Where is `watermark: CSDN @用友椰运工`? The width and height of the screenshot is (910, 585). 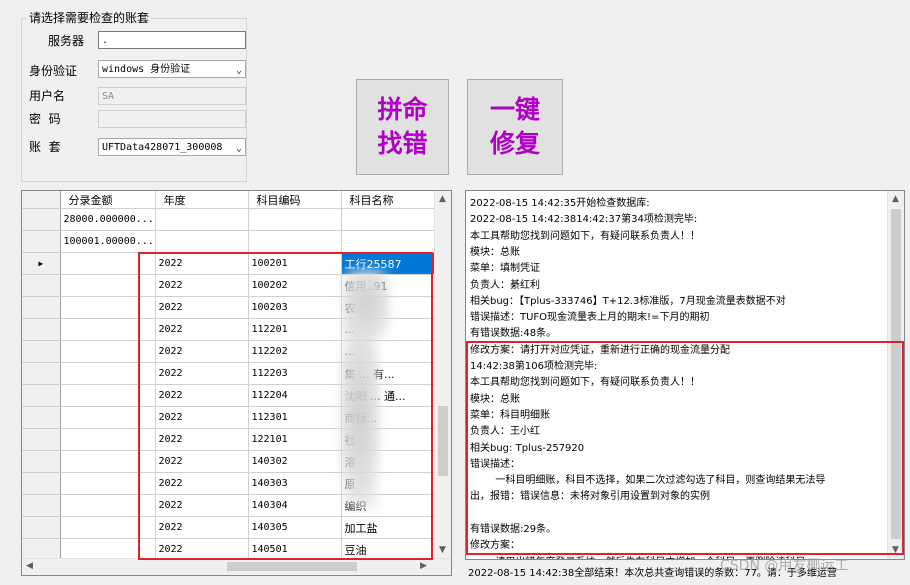
watermark: CSDN @用友椰运工 is located at coordinates (784, 566).